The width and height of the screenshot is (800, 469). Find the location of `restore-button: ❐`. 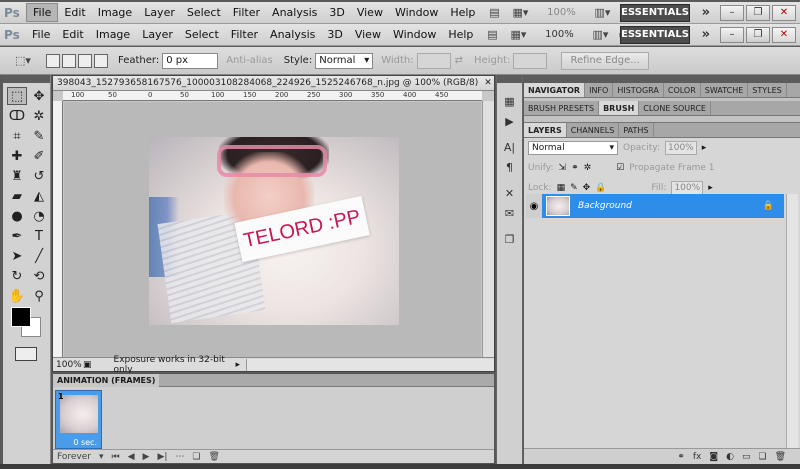

restore-button: ❐ is located at coordinates (758, 34).